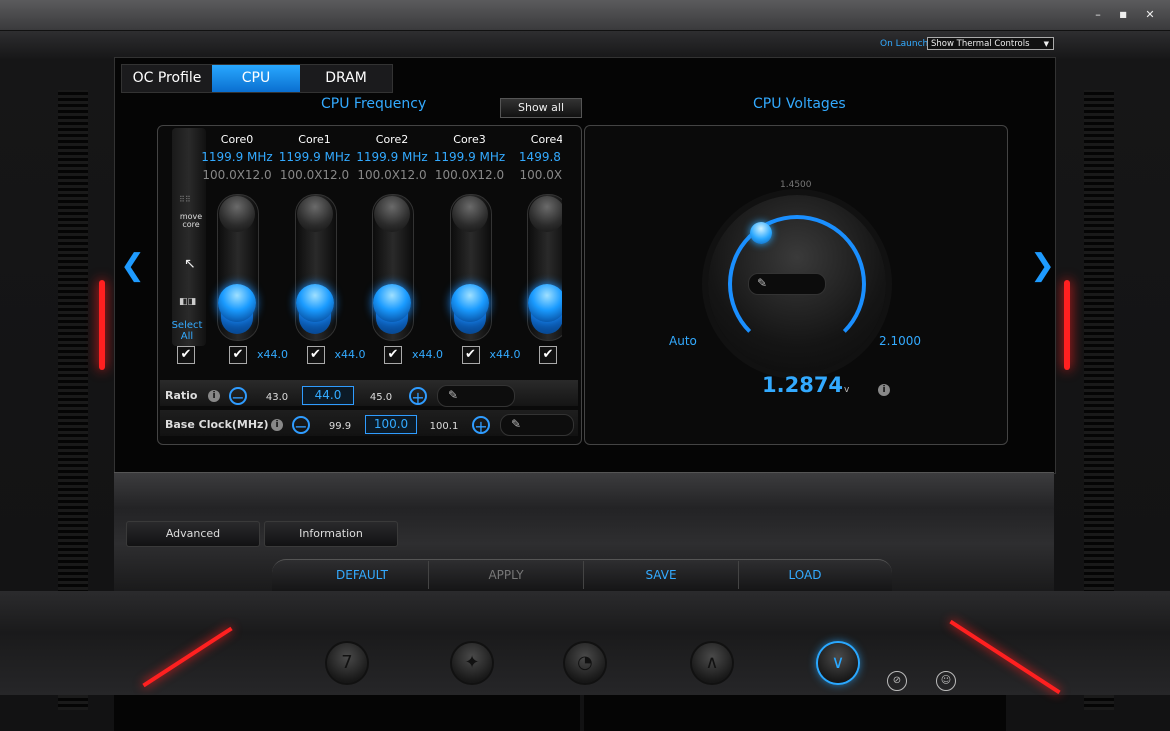 This screenshot has height=731, width=1170. Describe the element at coordinates (838, 663) in the screenshot. I see `arrow-down-icon: ∨` at that location.